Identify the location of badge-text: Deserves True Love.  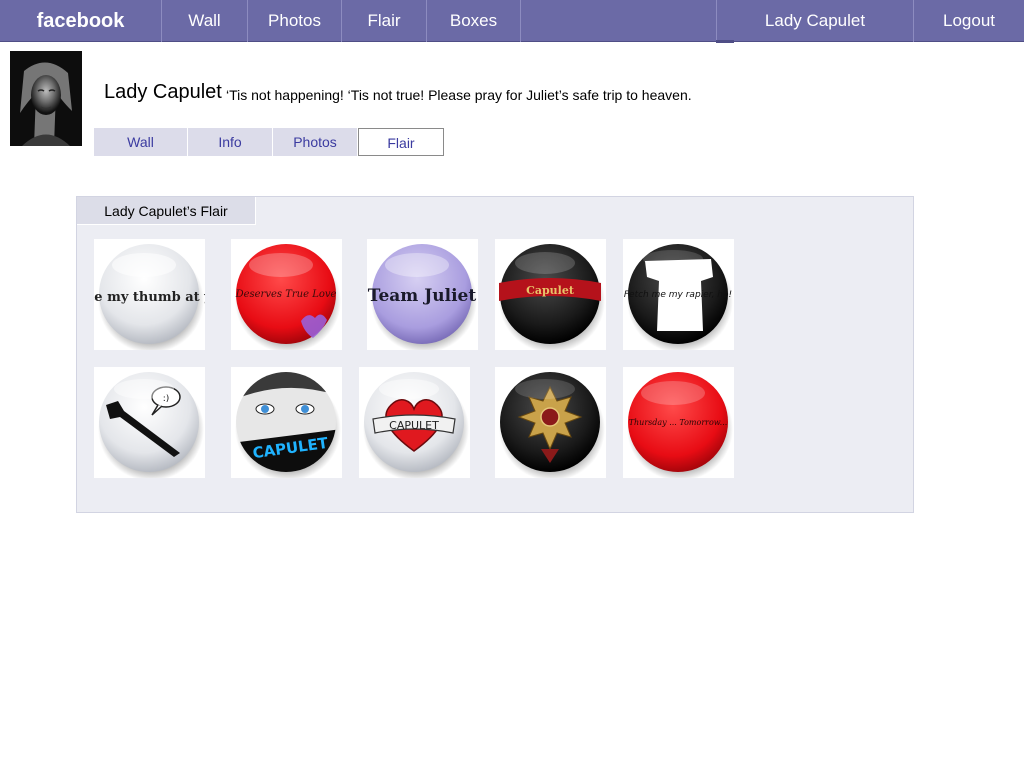
(286, 294).